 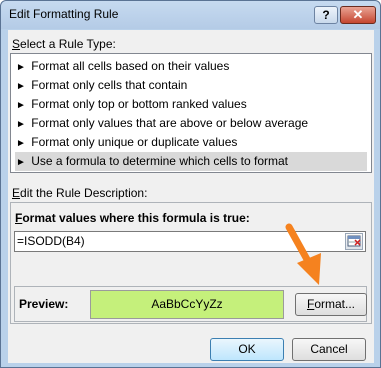 What do you see at coordinates (358, 15) in the screenshot?
I see `close-button: ✕` at bounding box center [358, 15].